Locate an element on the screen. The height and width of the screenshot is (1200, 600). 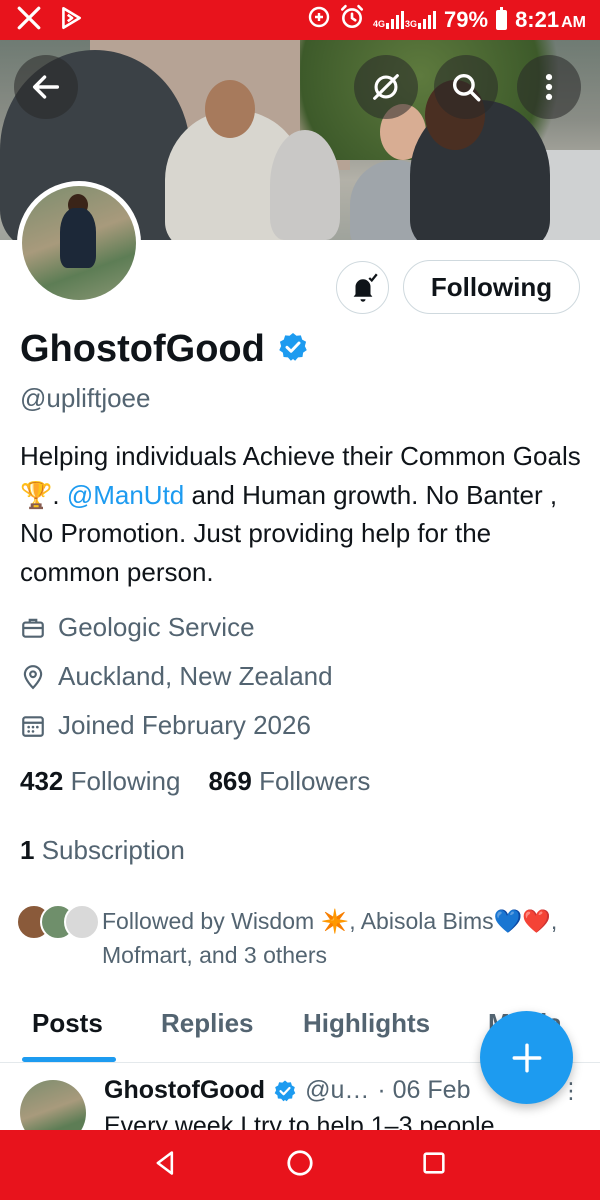
android-nav-bar is located at coordinates (300, 1165).